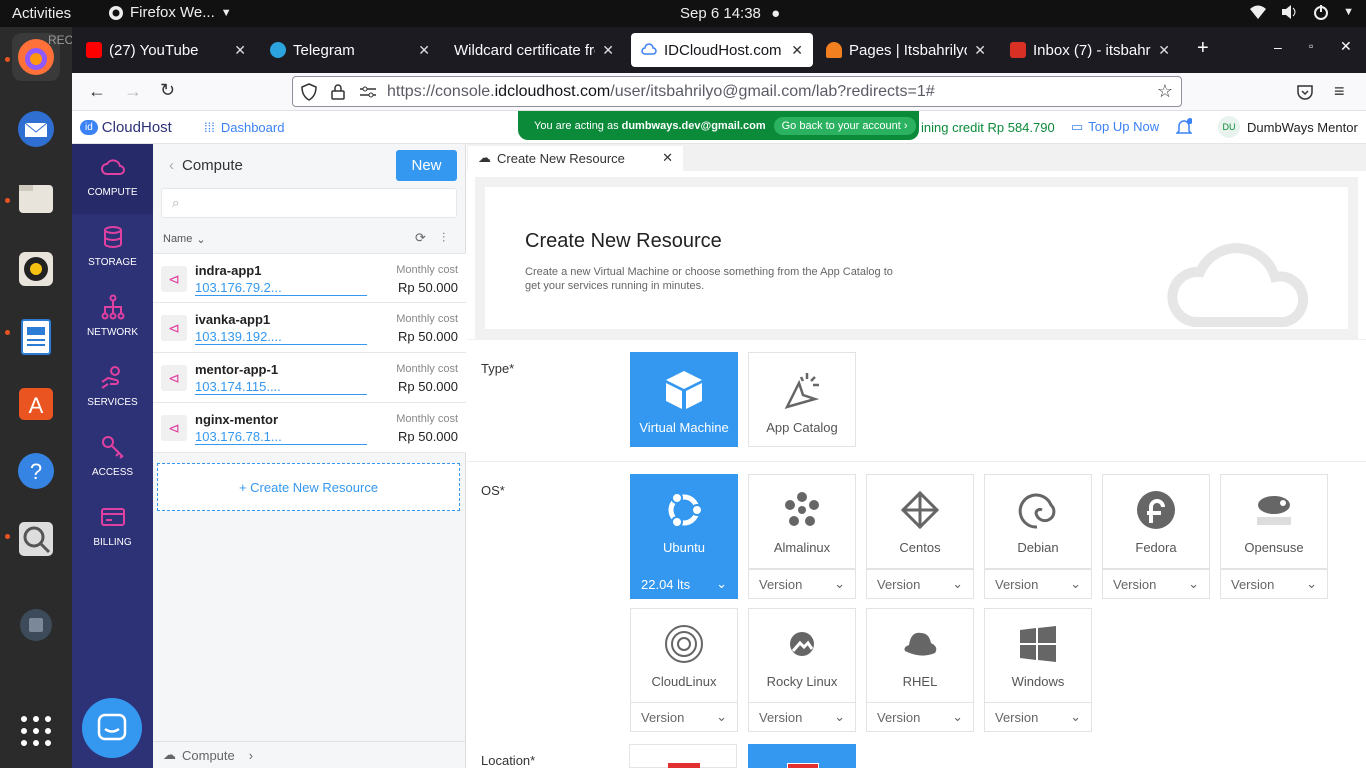 The height and width of the screenshot is (768, 1366). I want to click on debian-version-select: Version ⌄, so click(1038, 584).